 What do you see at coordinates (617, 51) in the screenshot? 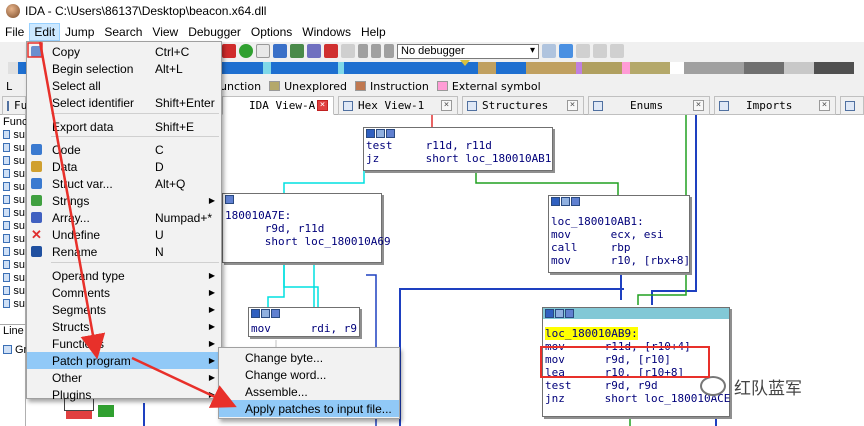
I see `toolbar-more-icon` at bounding box center [617, 51].